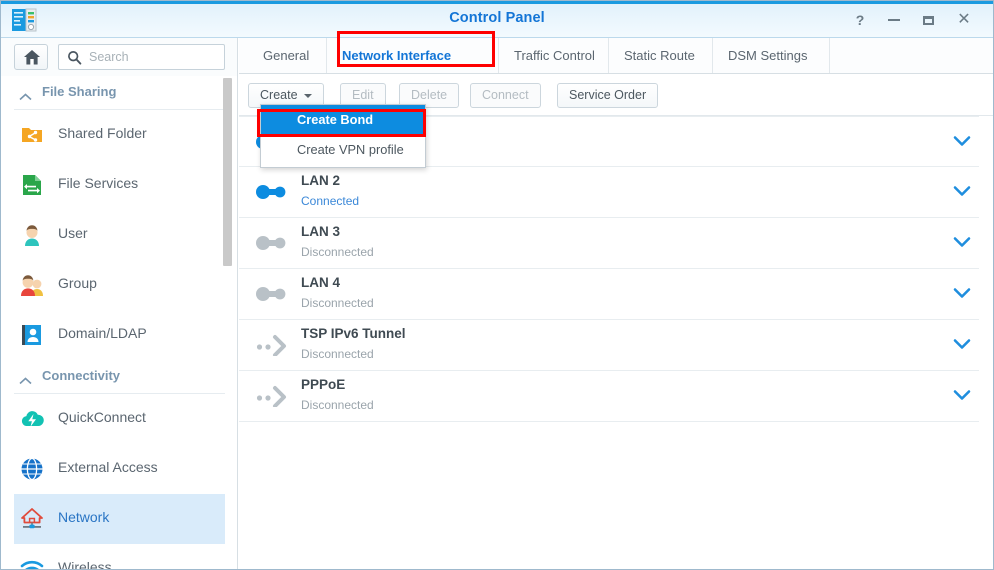 This screenshot has height=570, width=994. What do you see at coordinates (321, 231) in the screenshot?
I see `interface-name: LAN 3` at bounding box center [321, 231].